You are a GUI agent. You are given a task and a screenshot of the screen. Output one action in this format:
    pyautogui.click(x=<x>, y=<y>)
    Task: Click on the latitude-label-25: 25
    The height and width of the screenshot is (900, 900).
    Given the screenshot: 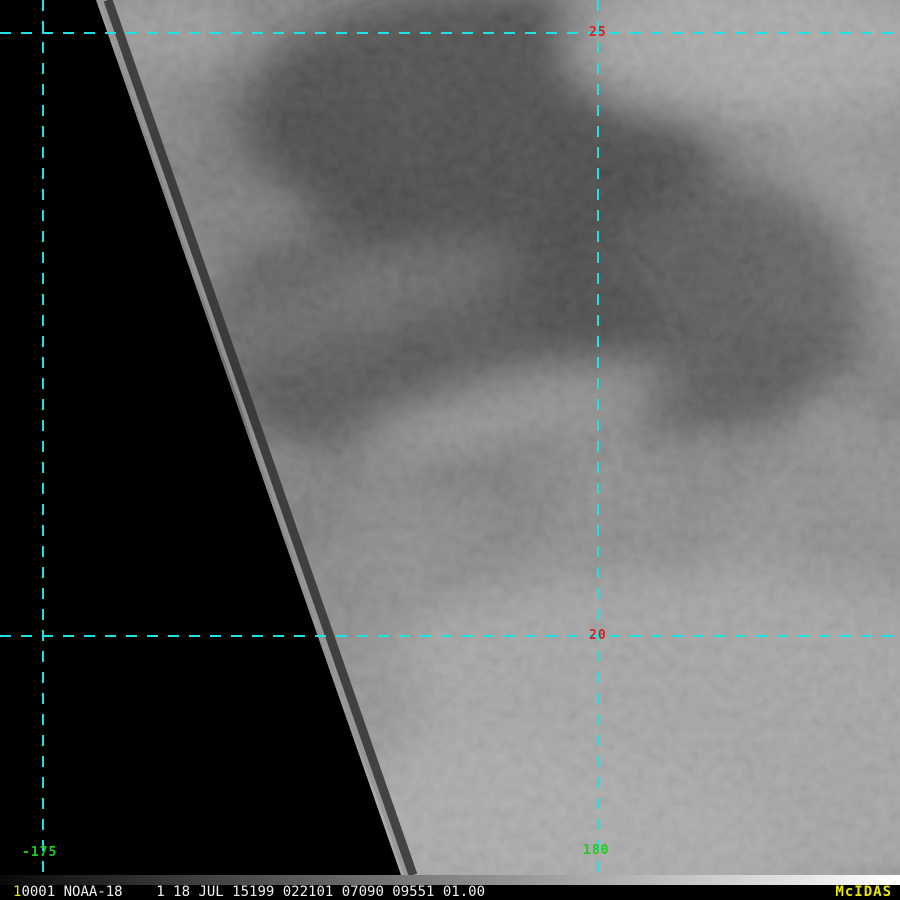 What is the action you would take?
    pyautogui.click(x=598, y=32)
    